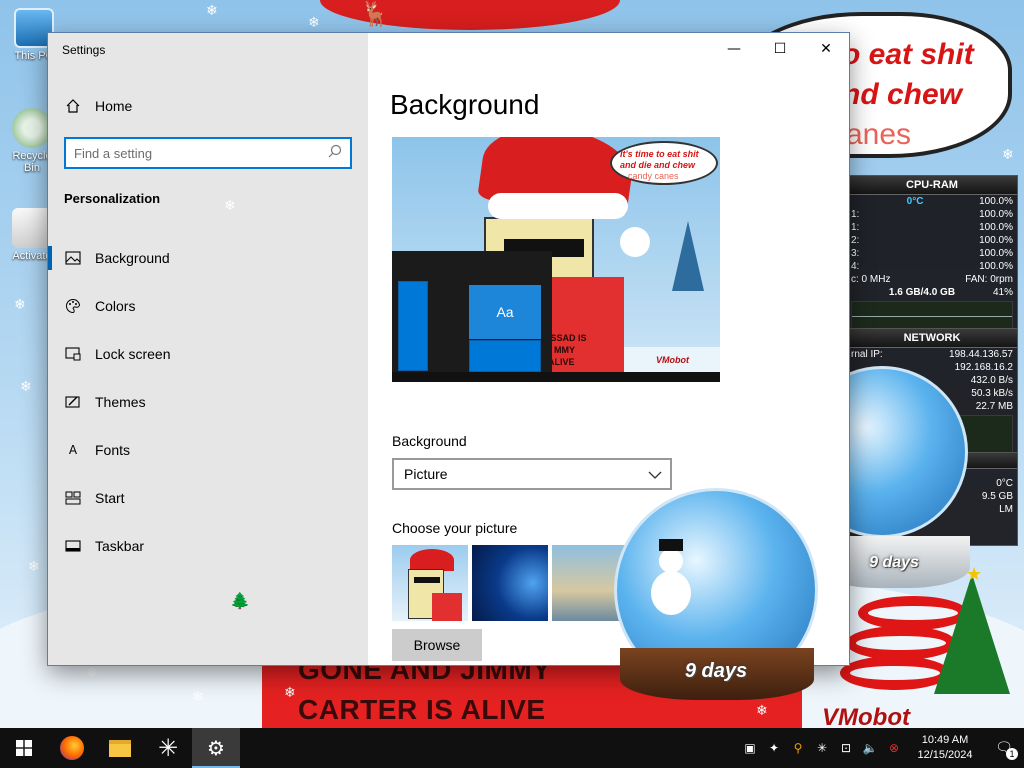 This screenshot has height=768, width=1024. I want to click on nav-themes: Themes, so click(208, 402).